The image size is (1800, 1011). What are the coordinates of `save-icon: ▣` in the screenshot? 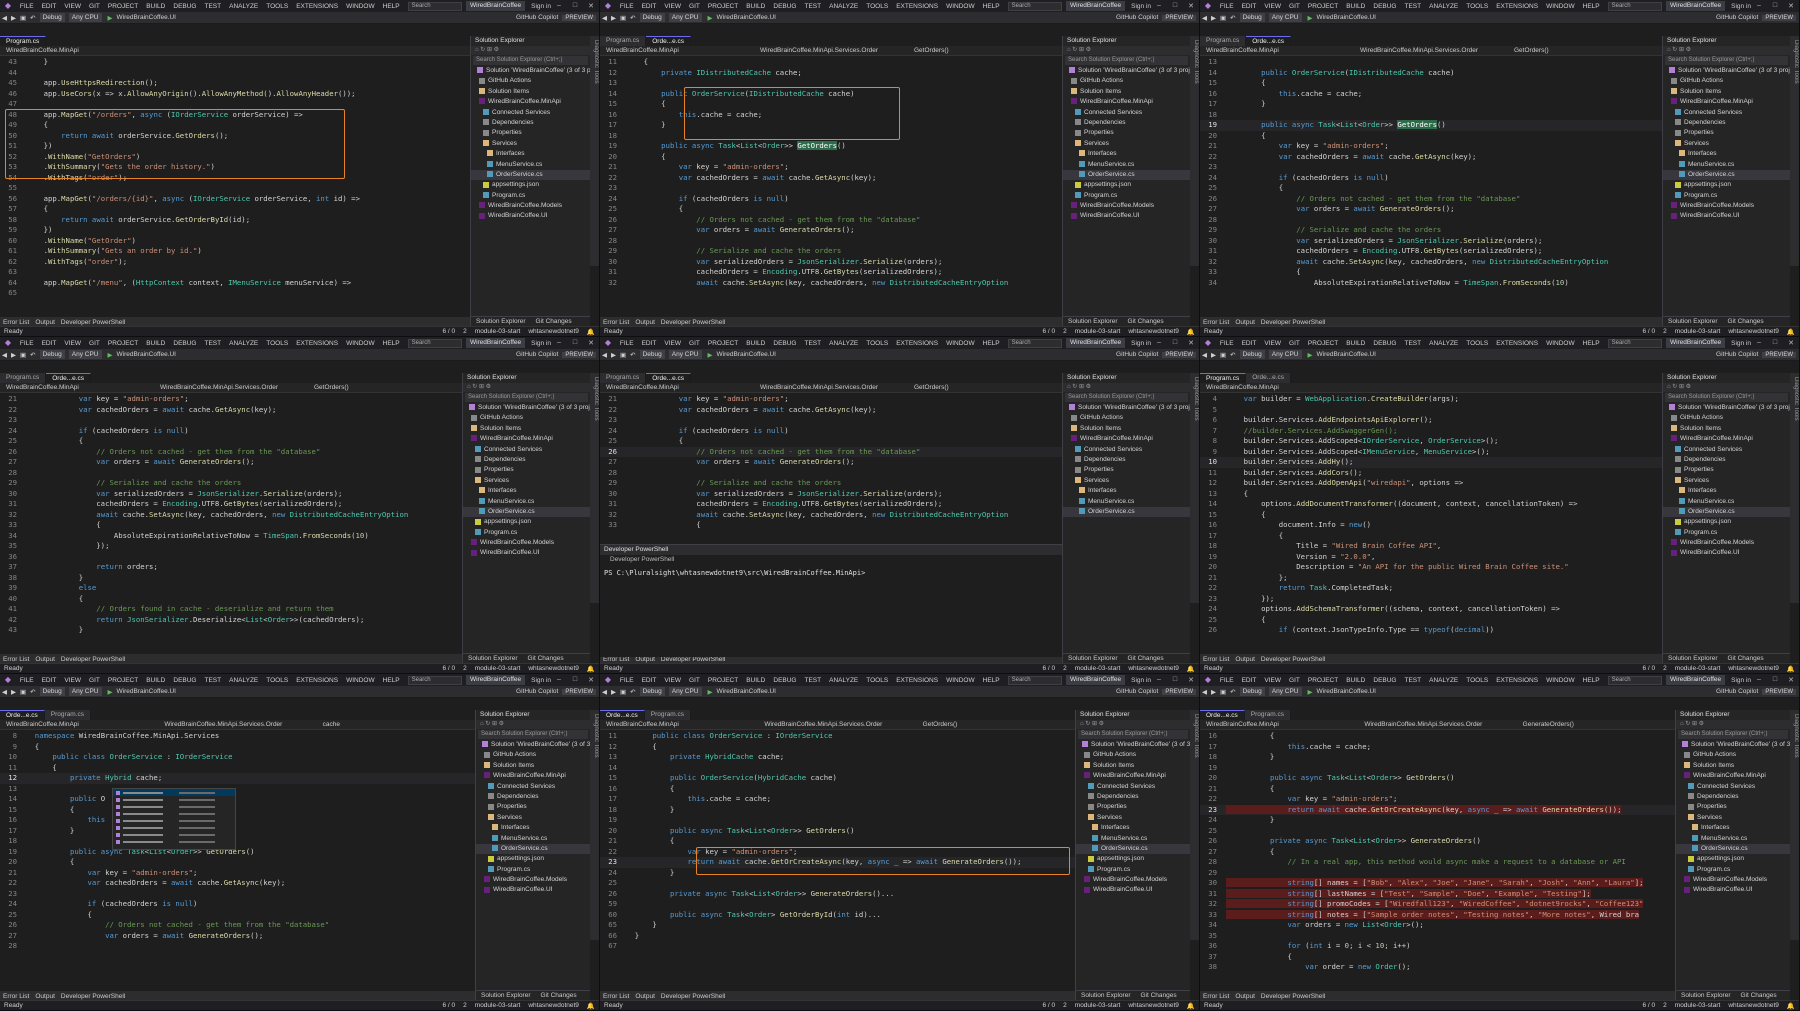 It's located at (23, 692).